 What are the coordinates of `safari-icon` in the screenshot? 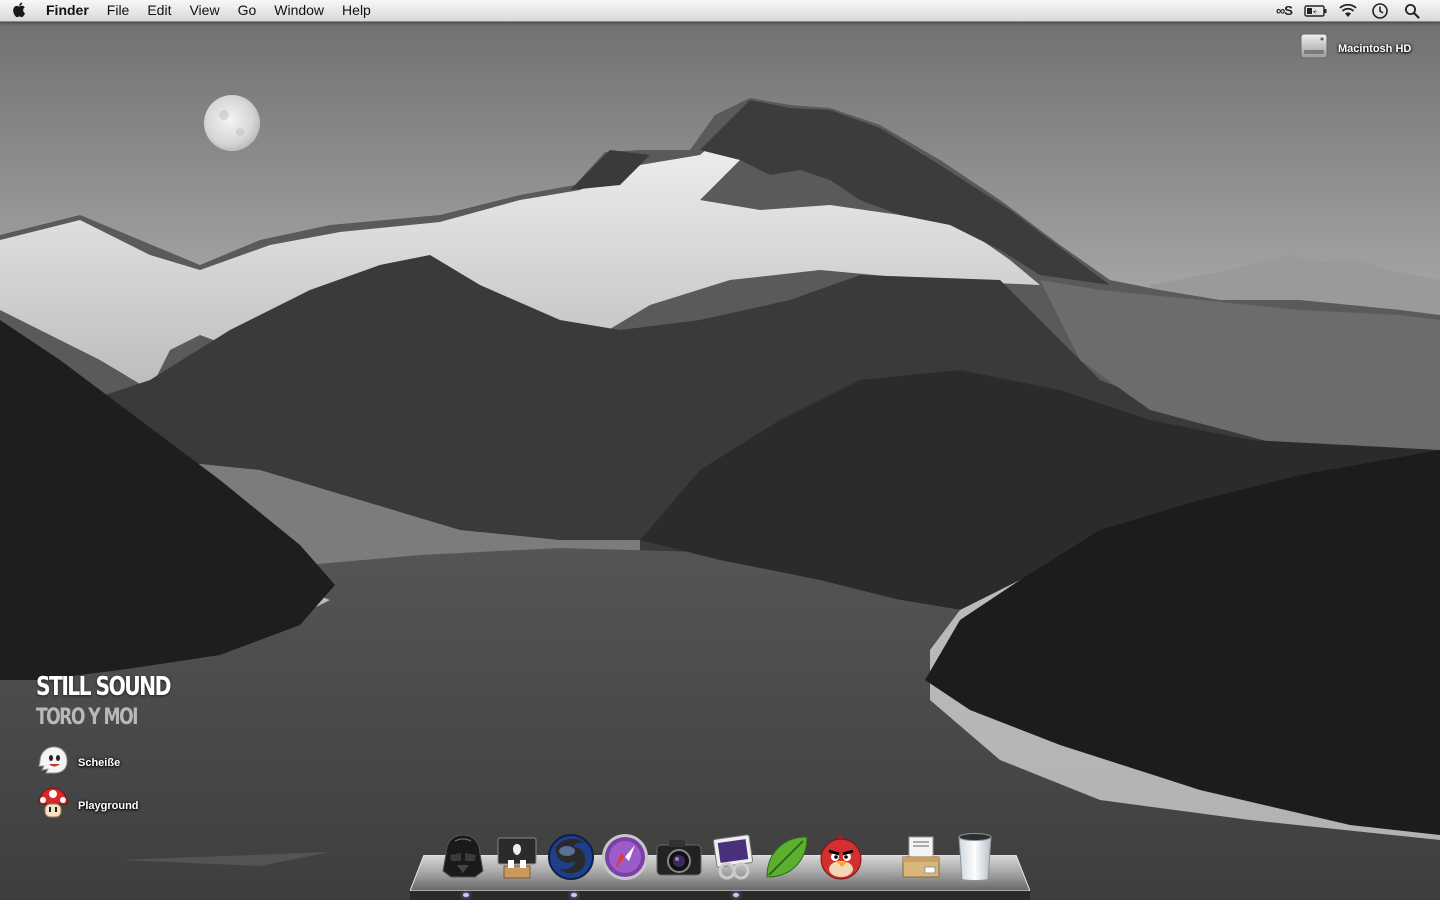 It's located at (625, 859).